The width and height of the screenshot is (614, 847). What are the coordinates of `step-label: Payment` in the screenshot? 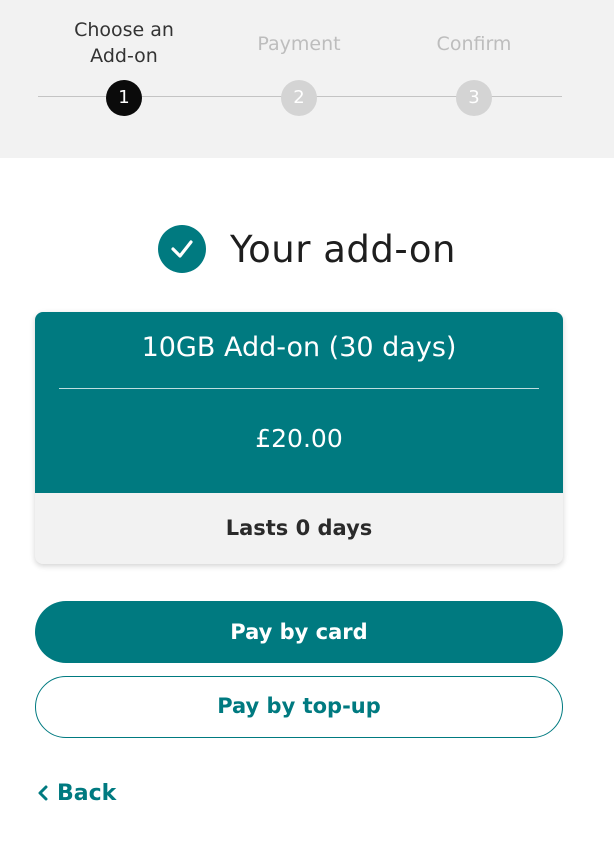 It's located at (299, 44).